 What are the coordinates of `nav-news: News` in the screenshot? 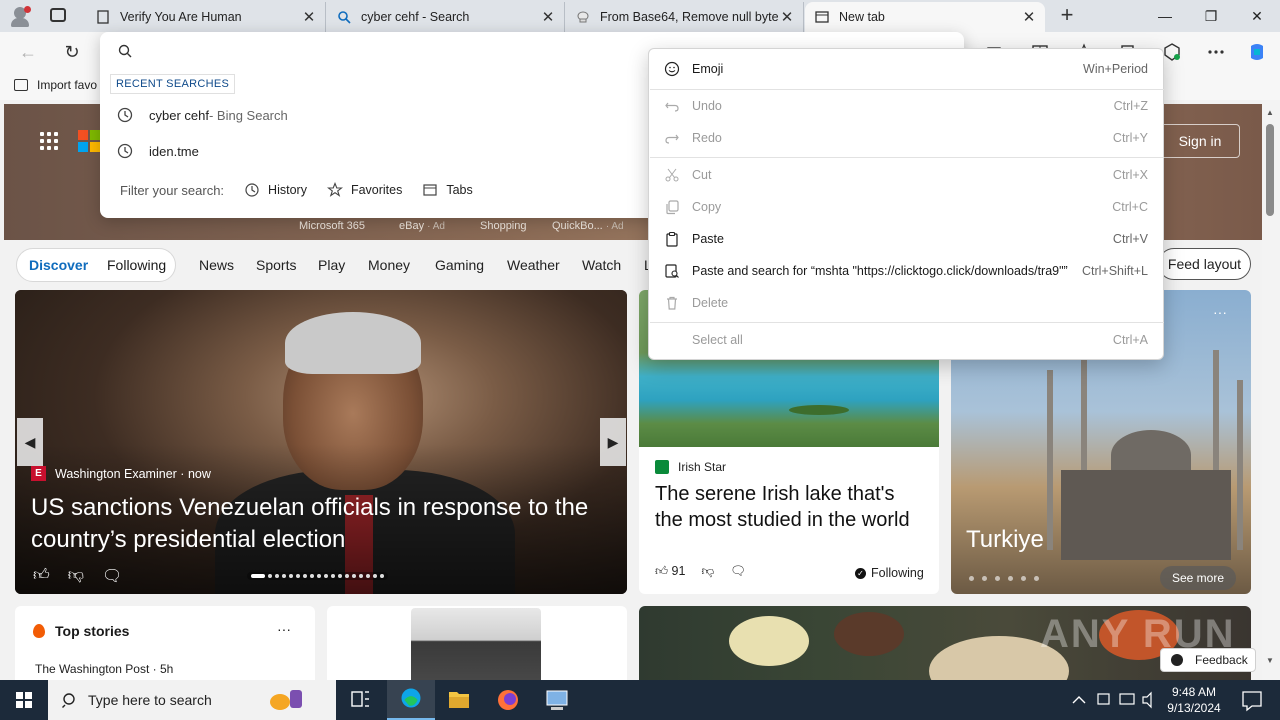 It's located at (216, 265).